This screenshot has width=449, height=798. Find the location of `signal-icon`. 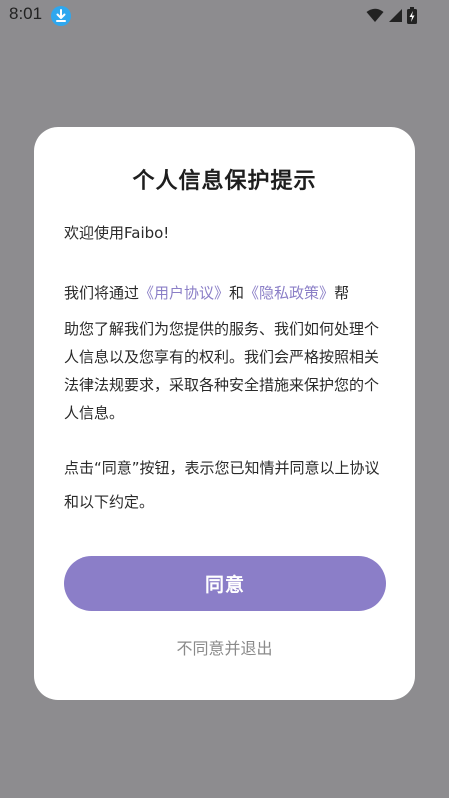

signal-icon is located at coordinates (395, 17).